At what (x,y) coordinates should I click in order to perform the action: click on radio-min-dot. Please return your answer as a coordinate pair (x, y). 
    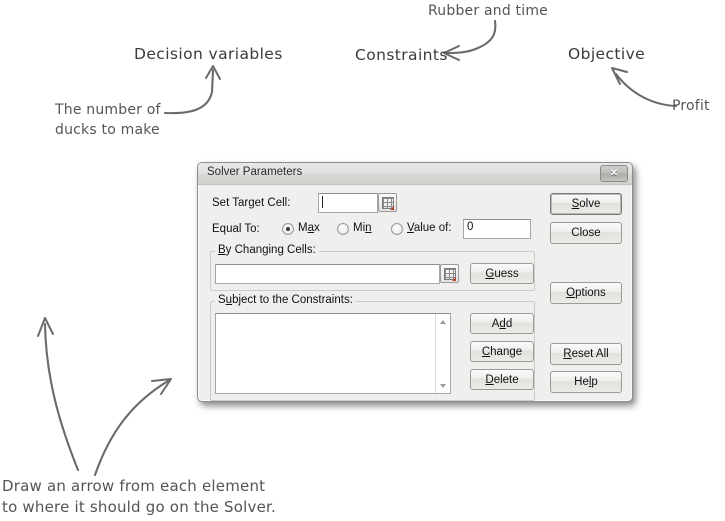
    Looking at the image, I should click on (343, 229).